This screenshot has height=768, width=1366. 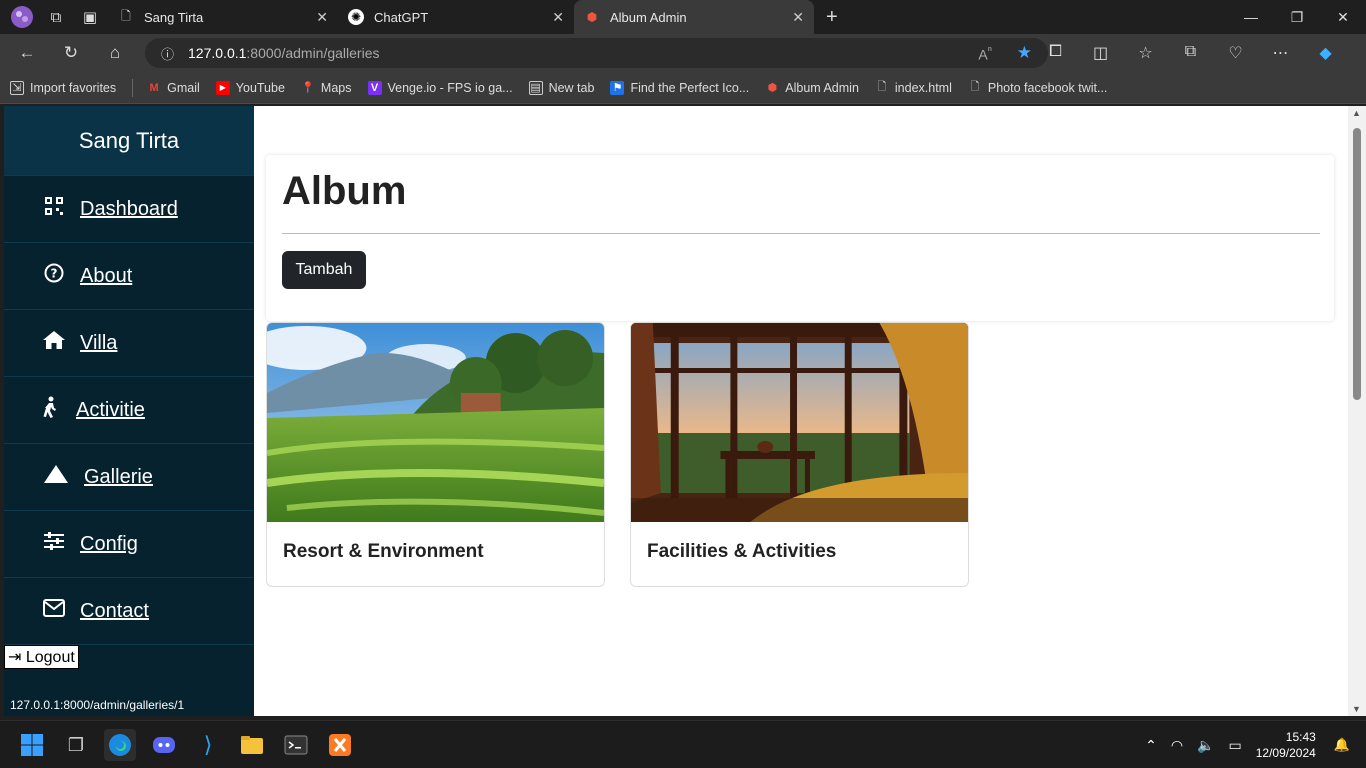 I want to click on album-title: Resort & Environment, so click(x=383, y=551).